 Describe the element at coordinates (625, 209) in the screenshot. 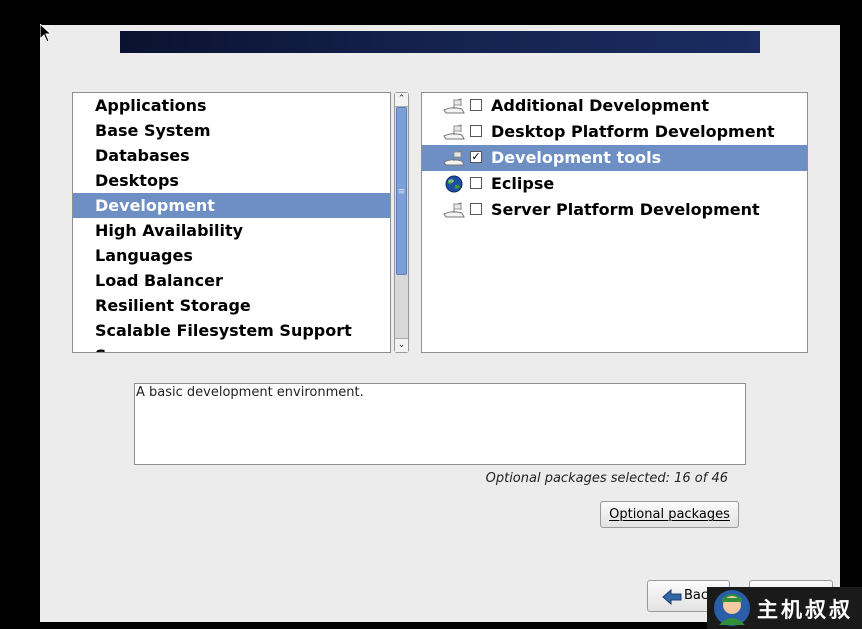

I see `group-label: Server Platform Development` at that location.